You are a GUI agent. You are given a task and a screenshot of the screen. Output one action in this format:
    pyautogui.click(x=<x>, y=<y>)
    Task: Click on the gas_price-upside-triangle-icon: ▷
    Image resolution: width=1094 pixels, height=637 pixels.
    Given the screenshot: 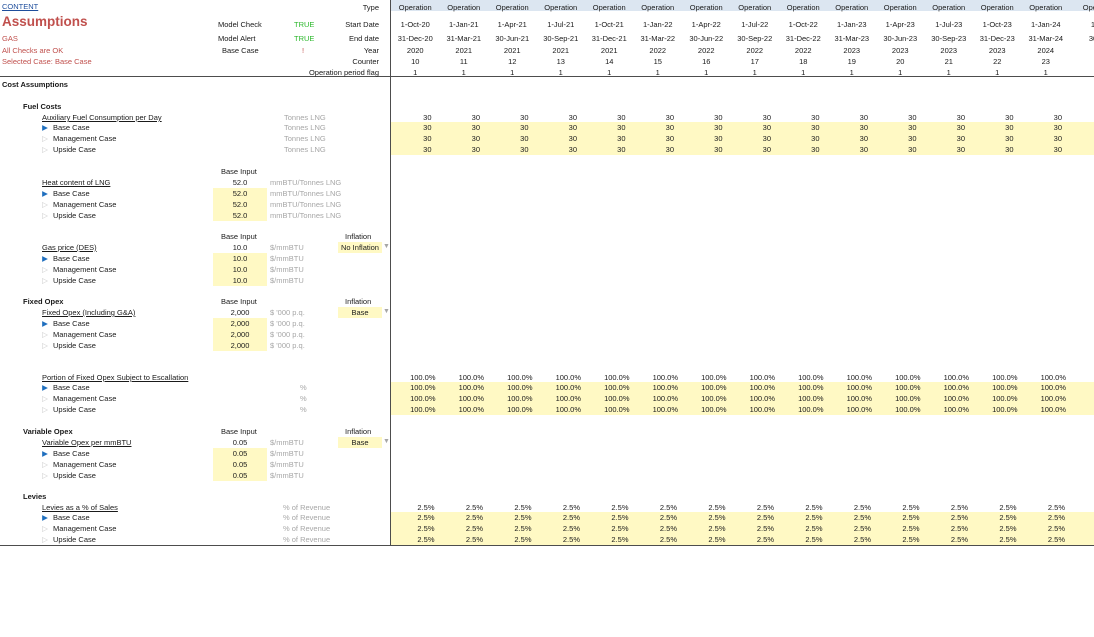 What is the action you would take?
    pyautogui.click(x=45, y=280)
    